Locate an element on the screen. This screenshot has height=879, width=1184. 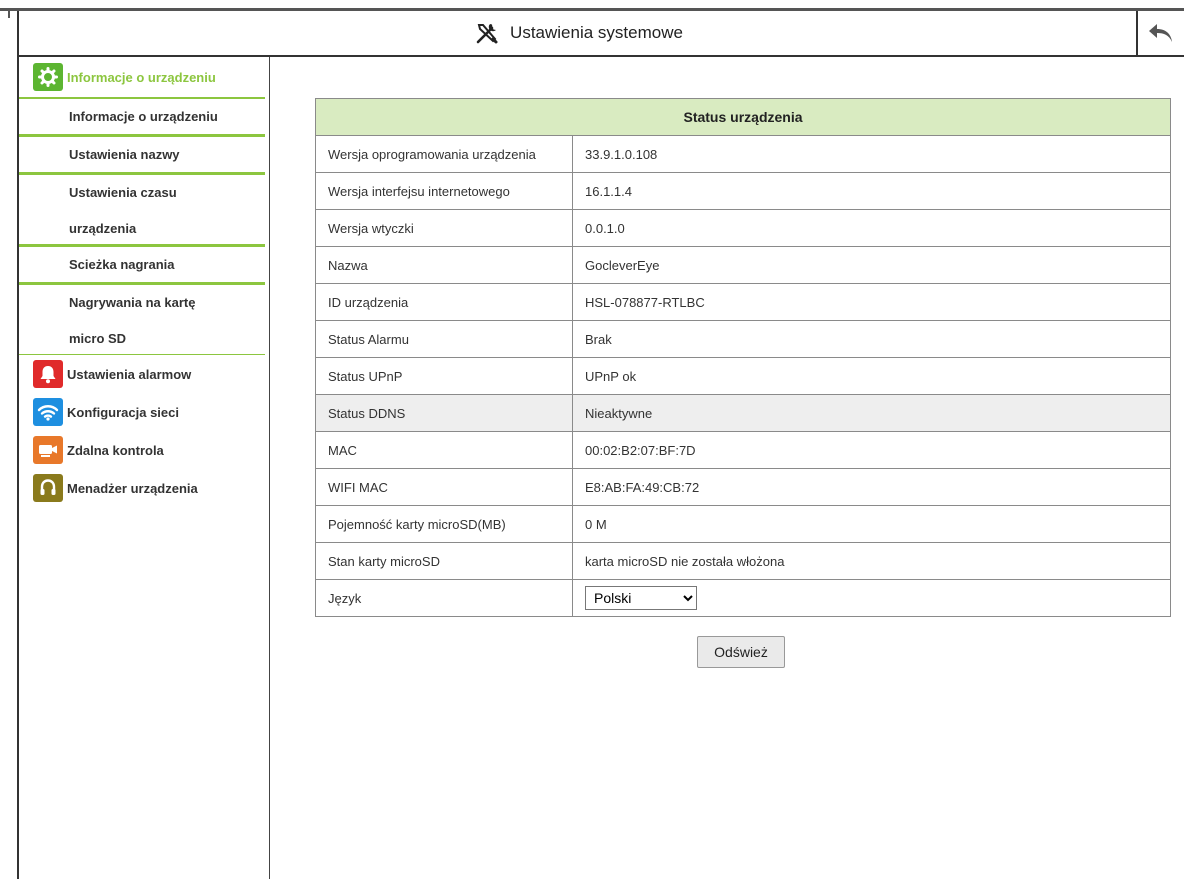
undo-arrow-icon is located at coordinates (1160, 33).